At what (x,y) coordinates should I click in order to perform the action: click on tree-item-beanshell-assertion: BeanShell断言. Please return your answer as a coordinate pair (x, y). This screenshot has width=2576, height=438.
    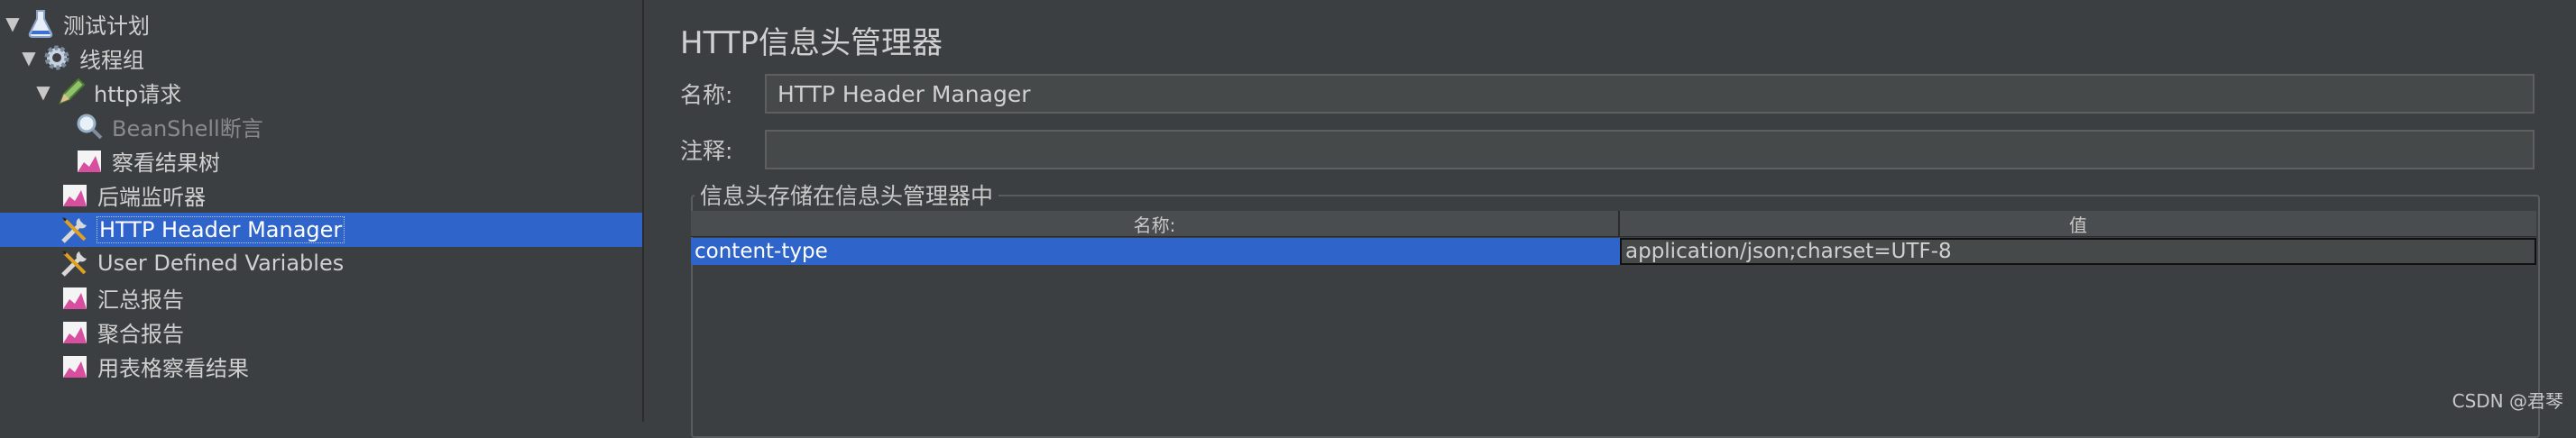
    Looking at the image, I should click on (166, 126).